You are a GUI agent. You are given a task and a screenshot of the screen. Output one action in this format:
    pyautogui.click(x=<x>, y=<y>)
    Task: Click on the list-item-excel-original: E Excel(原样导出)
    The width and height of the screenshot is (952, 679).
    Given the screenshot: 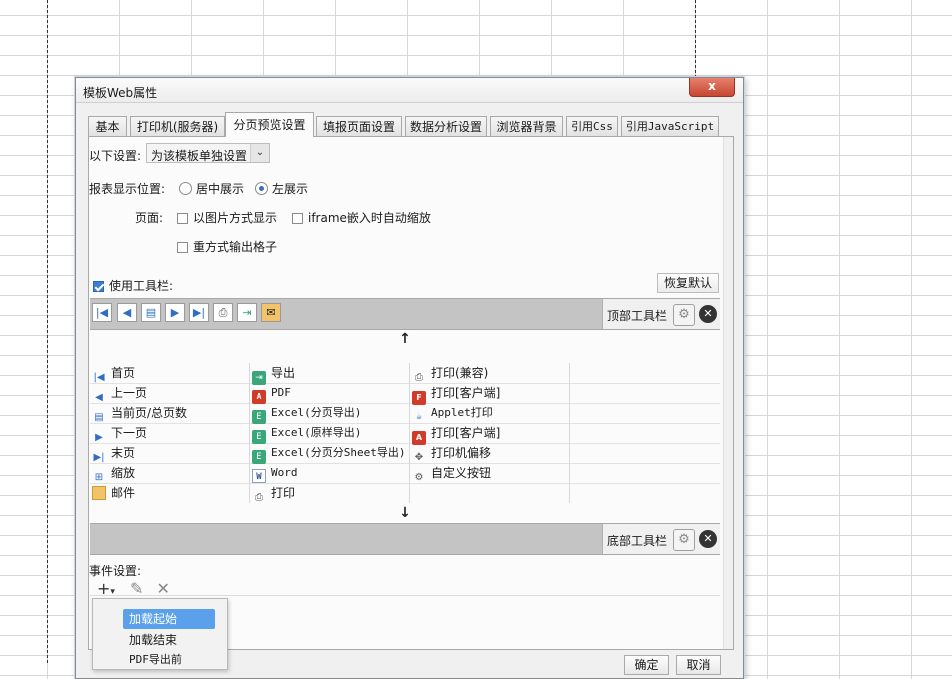 What is the action you would take?
    pyautogui.click(x=306, y=433)
    